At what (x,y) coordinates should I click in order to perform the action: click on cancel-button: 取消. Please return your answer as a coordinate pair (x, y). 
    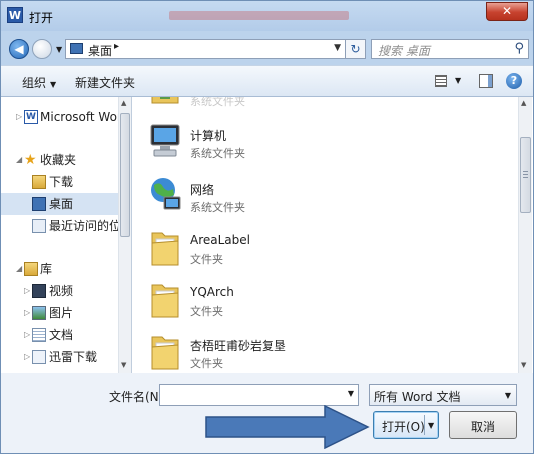
    Looking at the image, I should click on (483, 425).